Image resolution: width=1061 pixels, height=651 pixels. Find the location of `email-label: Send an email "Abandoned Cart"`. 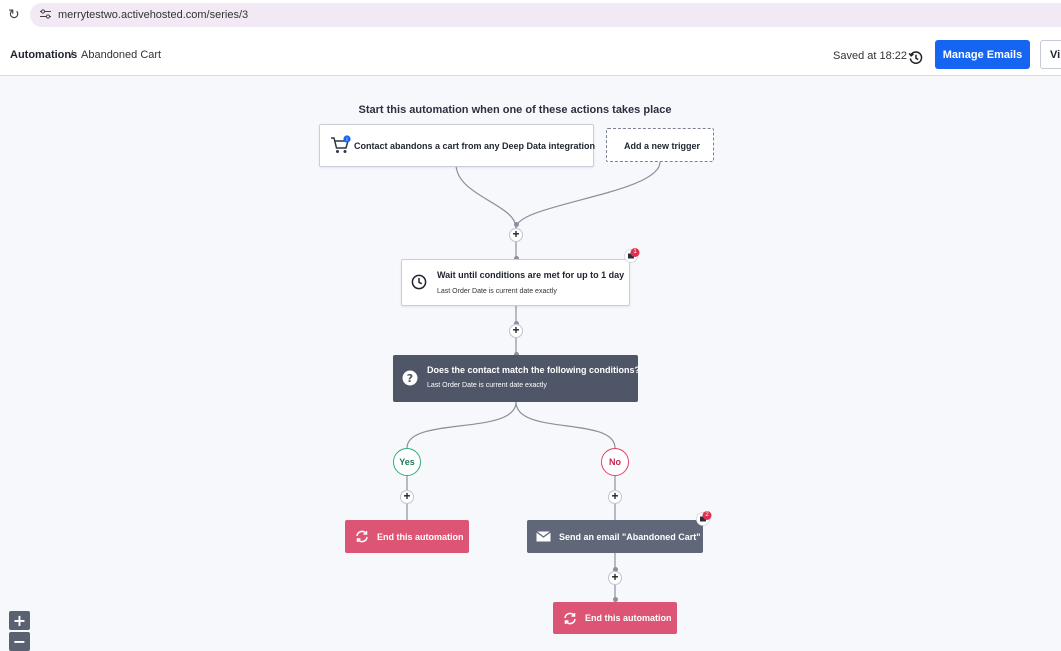

email-label: Send an email "Abandoned Cart" is located at coordinates (630, 537).